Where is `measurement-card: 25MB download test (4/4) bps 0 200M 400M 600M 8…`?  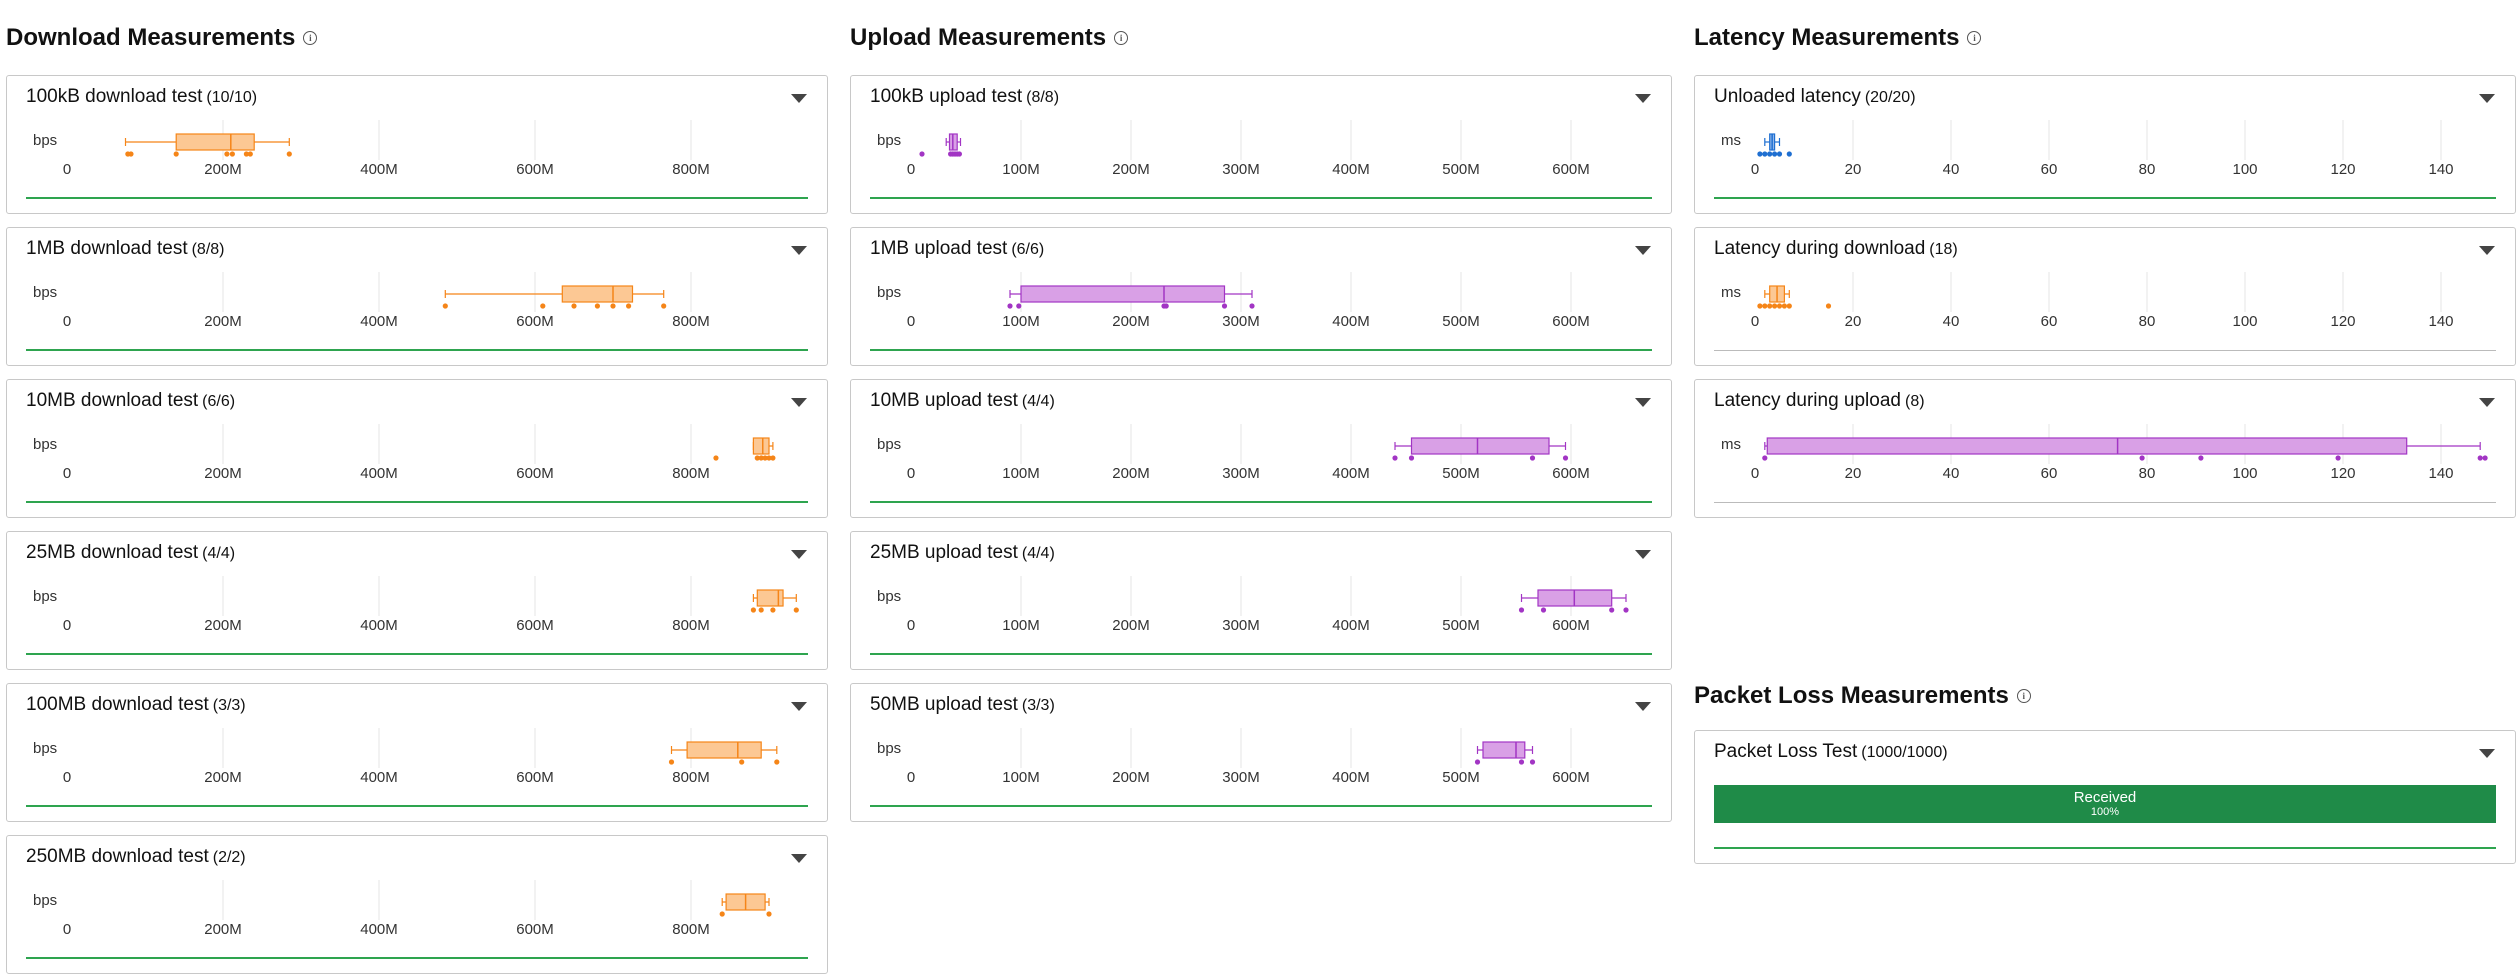
measurement-card: 25MB download test (4/4) bps 0 200M 400M 600M 8… is located at coordinates (417, 600).